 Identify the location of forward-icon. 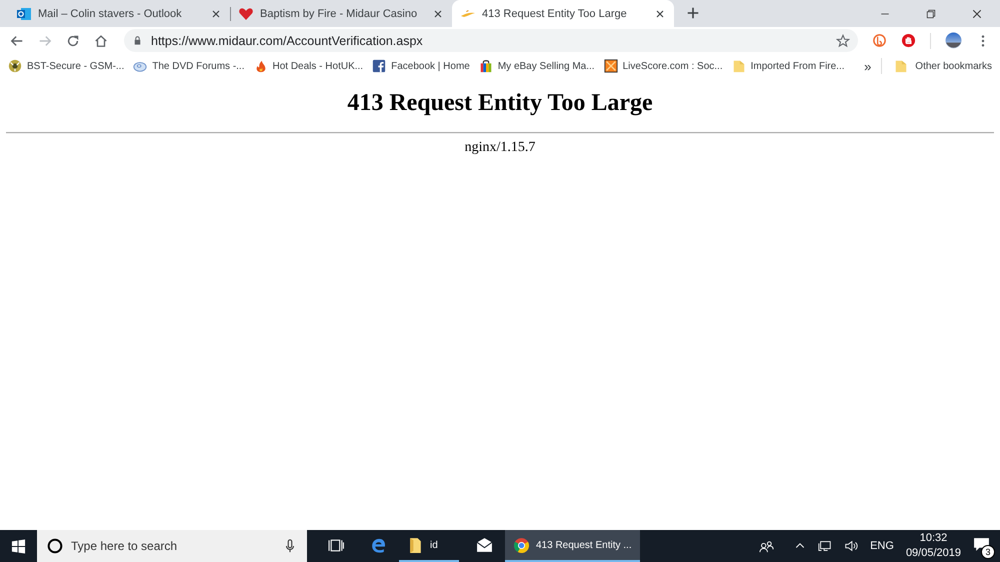
(45, 41).